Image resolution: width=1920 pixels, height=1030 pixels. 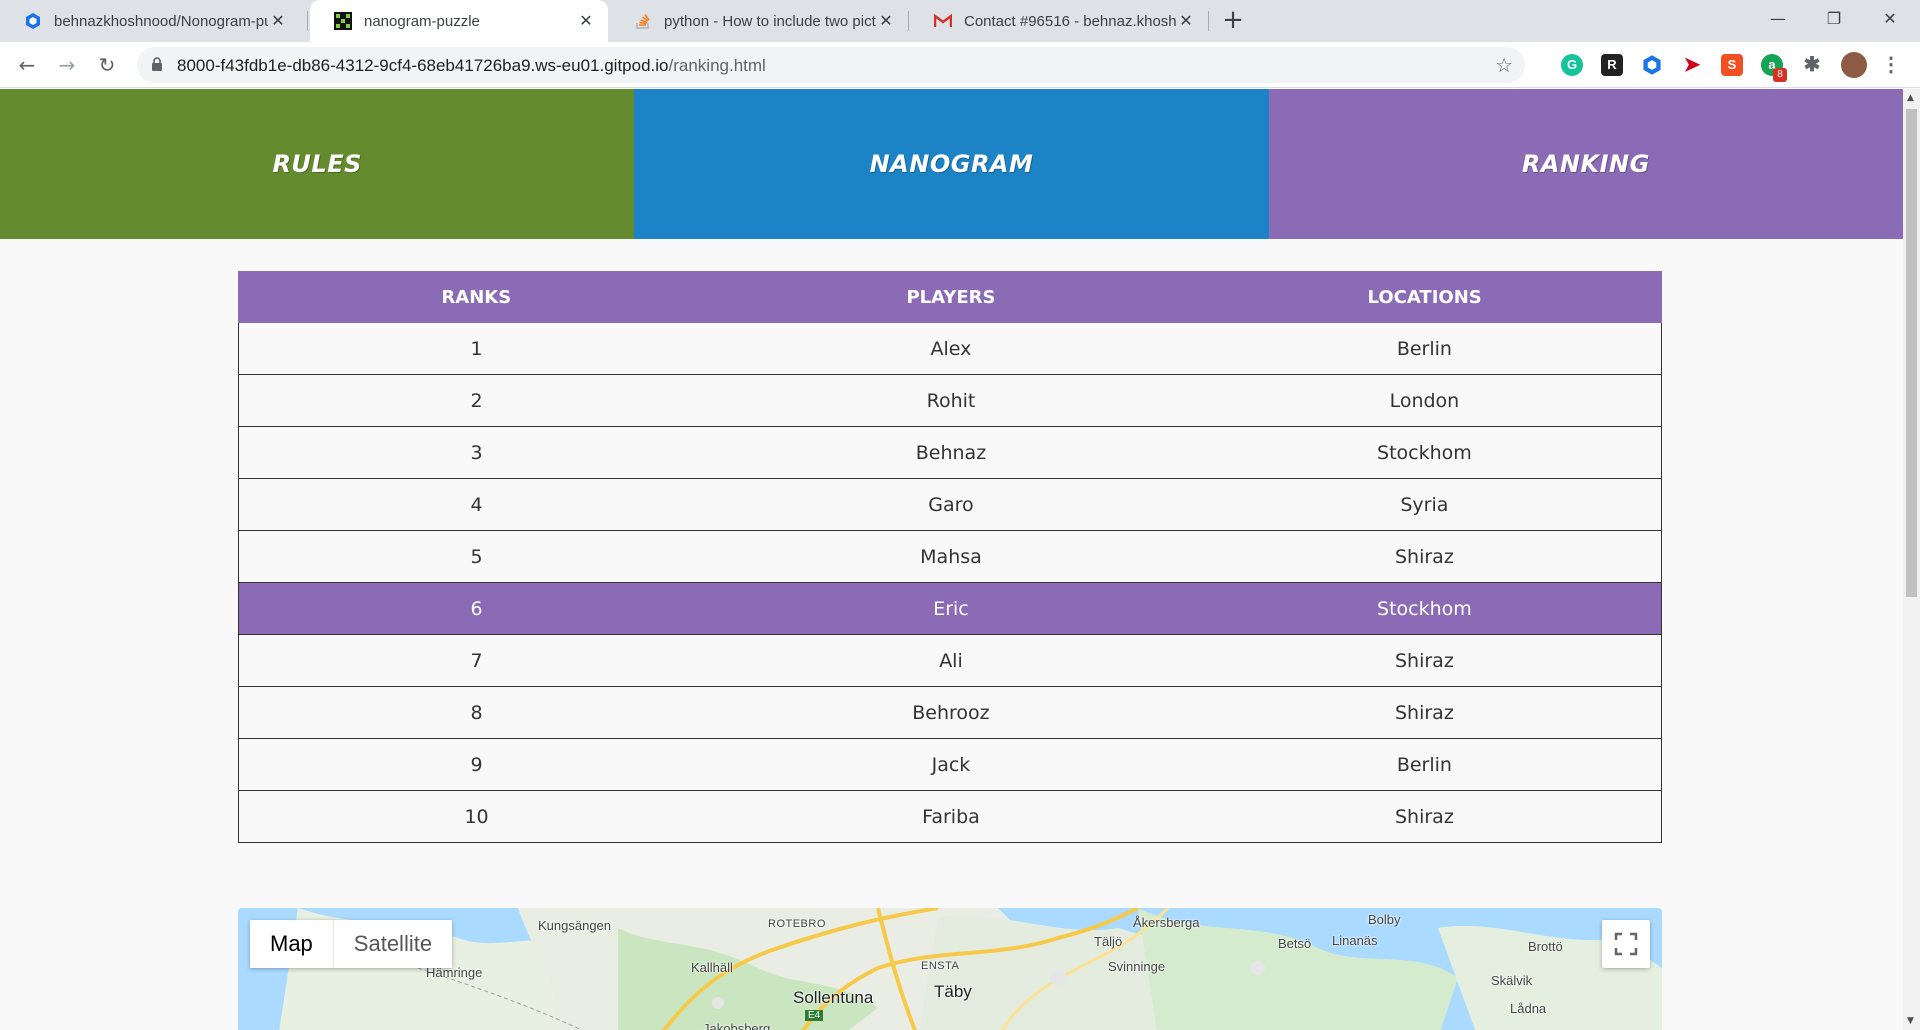 I want to click on forward-arrow-icon: →, so click(x=67, y=65).